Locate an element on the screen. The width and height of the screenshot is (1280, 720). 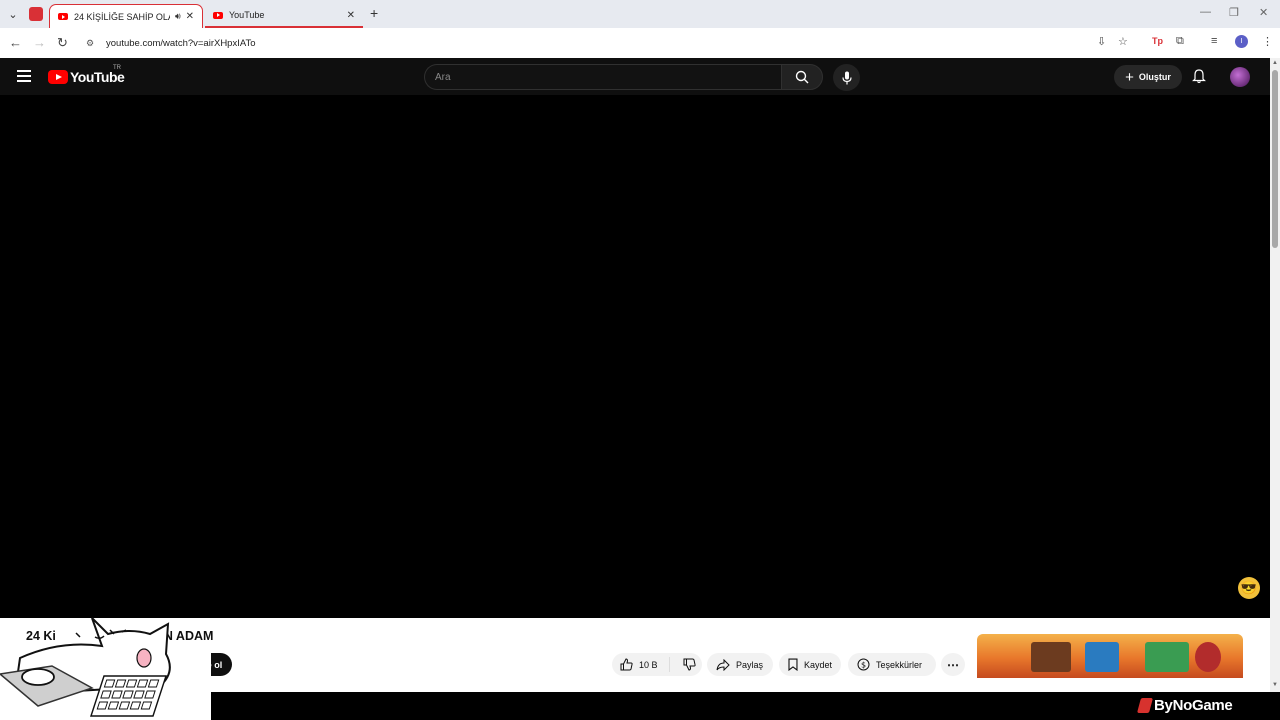
sponsor-logo: ByNoGame is located at coordinates (1184, 705).